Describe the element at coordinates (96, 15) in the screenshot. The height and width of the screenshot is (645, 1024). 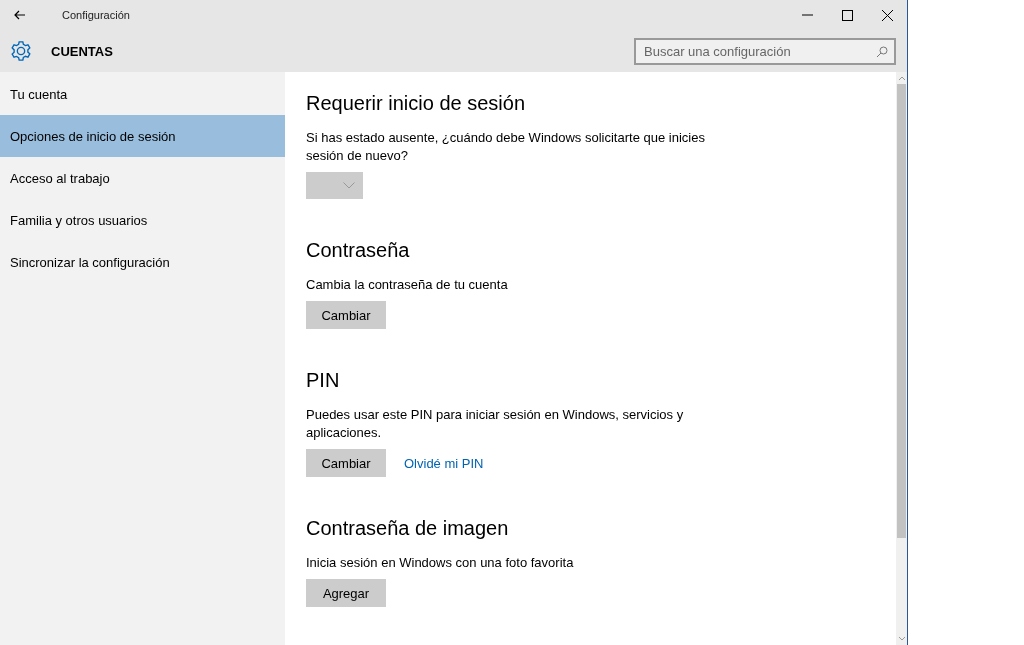
I see `window-title: Configuración` at that location.